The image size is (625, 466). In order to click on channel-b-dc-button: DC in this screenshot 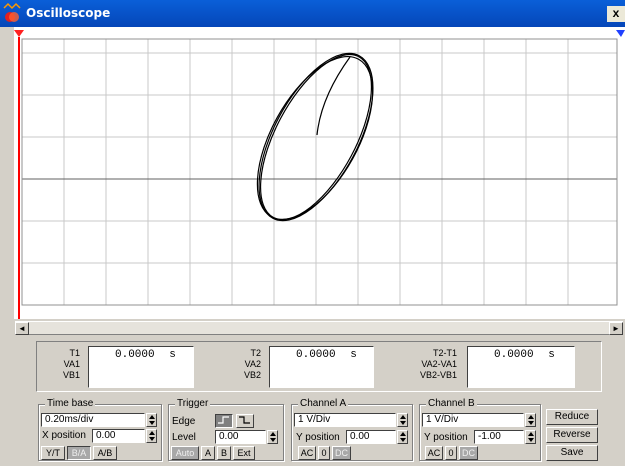, I will do `click(468, 453)`.